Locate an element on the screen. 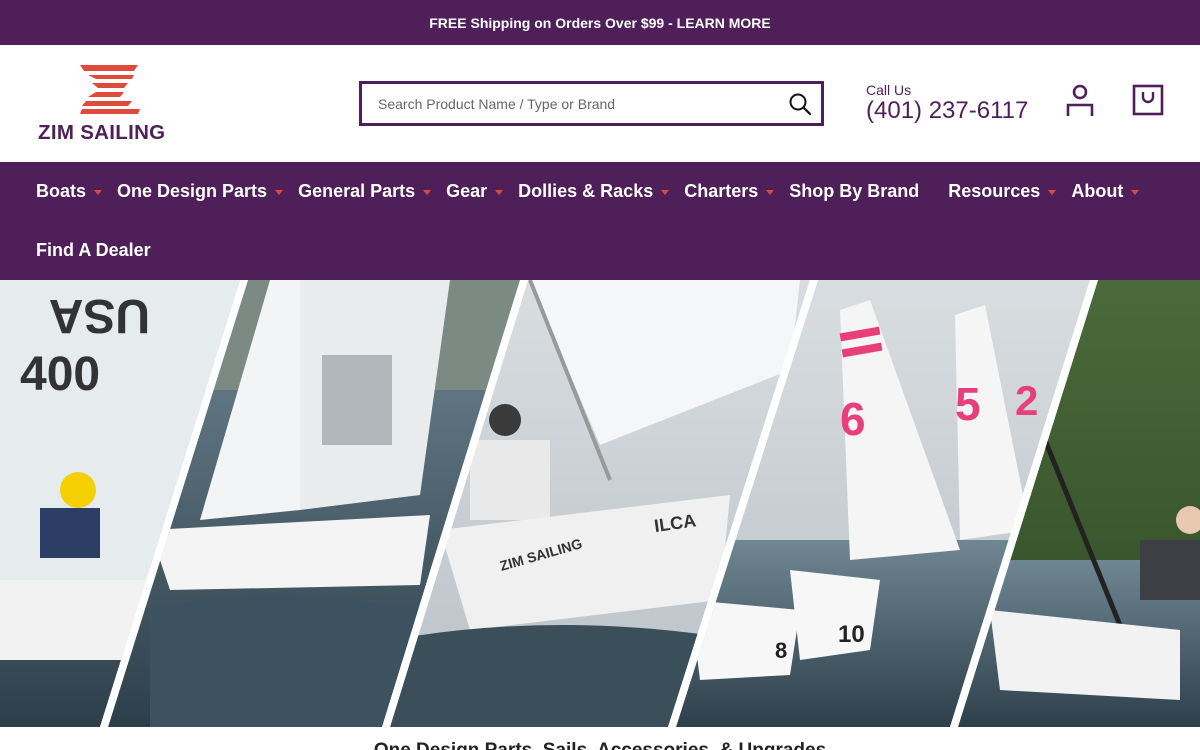 The image size is (1200, 750). call-label: Call Us is located at coordinates (889, 90).